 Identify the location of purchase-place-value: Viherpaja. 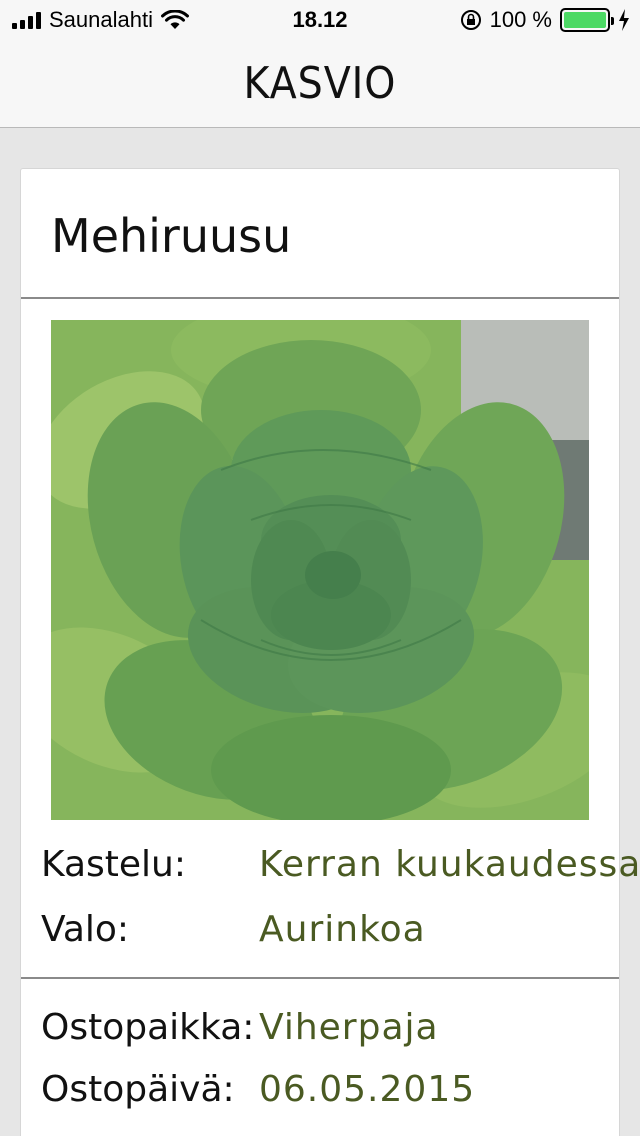
(349, 1027).